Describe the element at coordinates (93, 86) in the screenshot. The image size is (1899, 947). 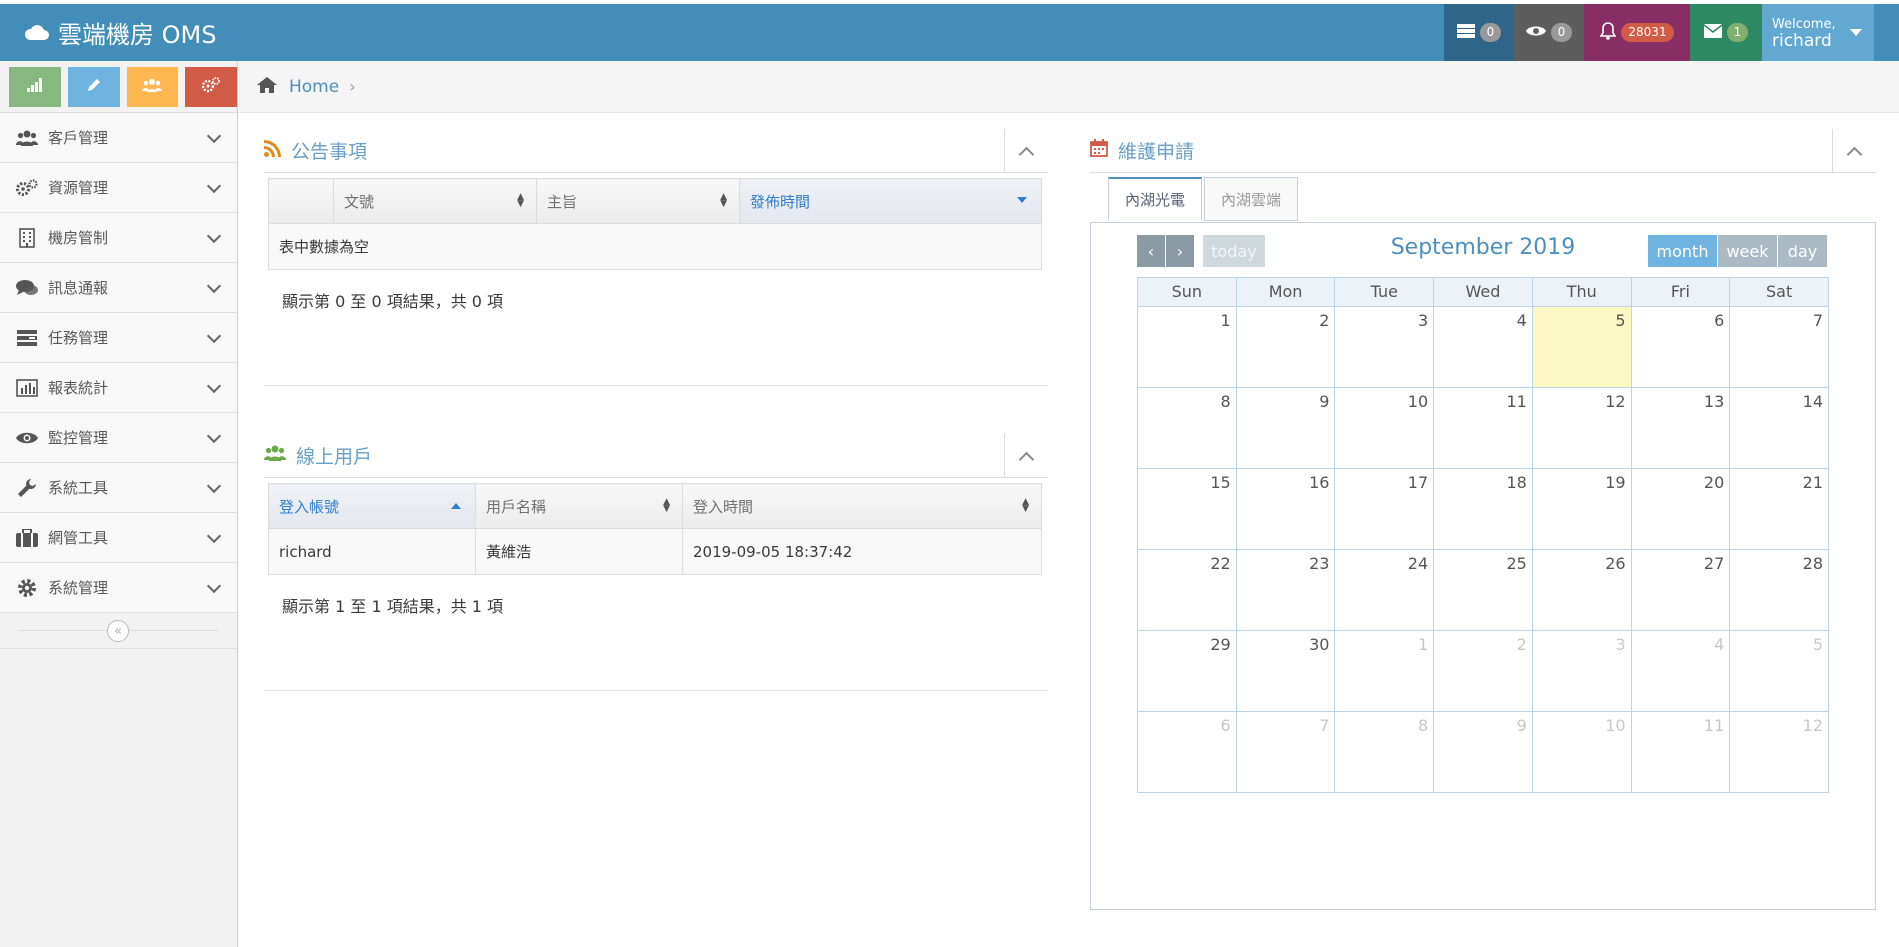
I see `shortcut-pencil-button` at that location.